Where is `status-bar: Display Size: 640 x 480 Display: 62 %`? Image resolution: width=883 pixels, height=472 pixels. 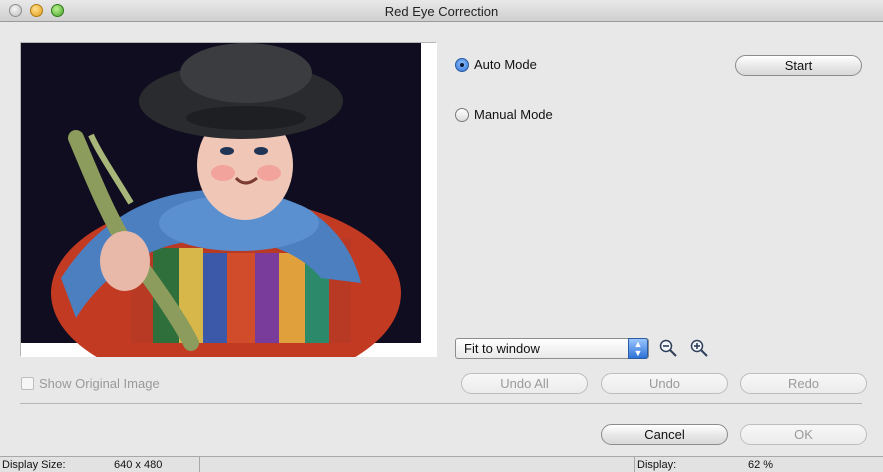
status-bar: Display Size: 640 x 480 Display: 62 % is located at coordinates (441, 464).